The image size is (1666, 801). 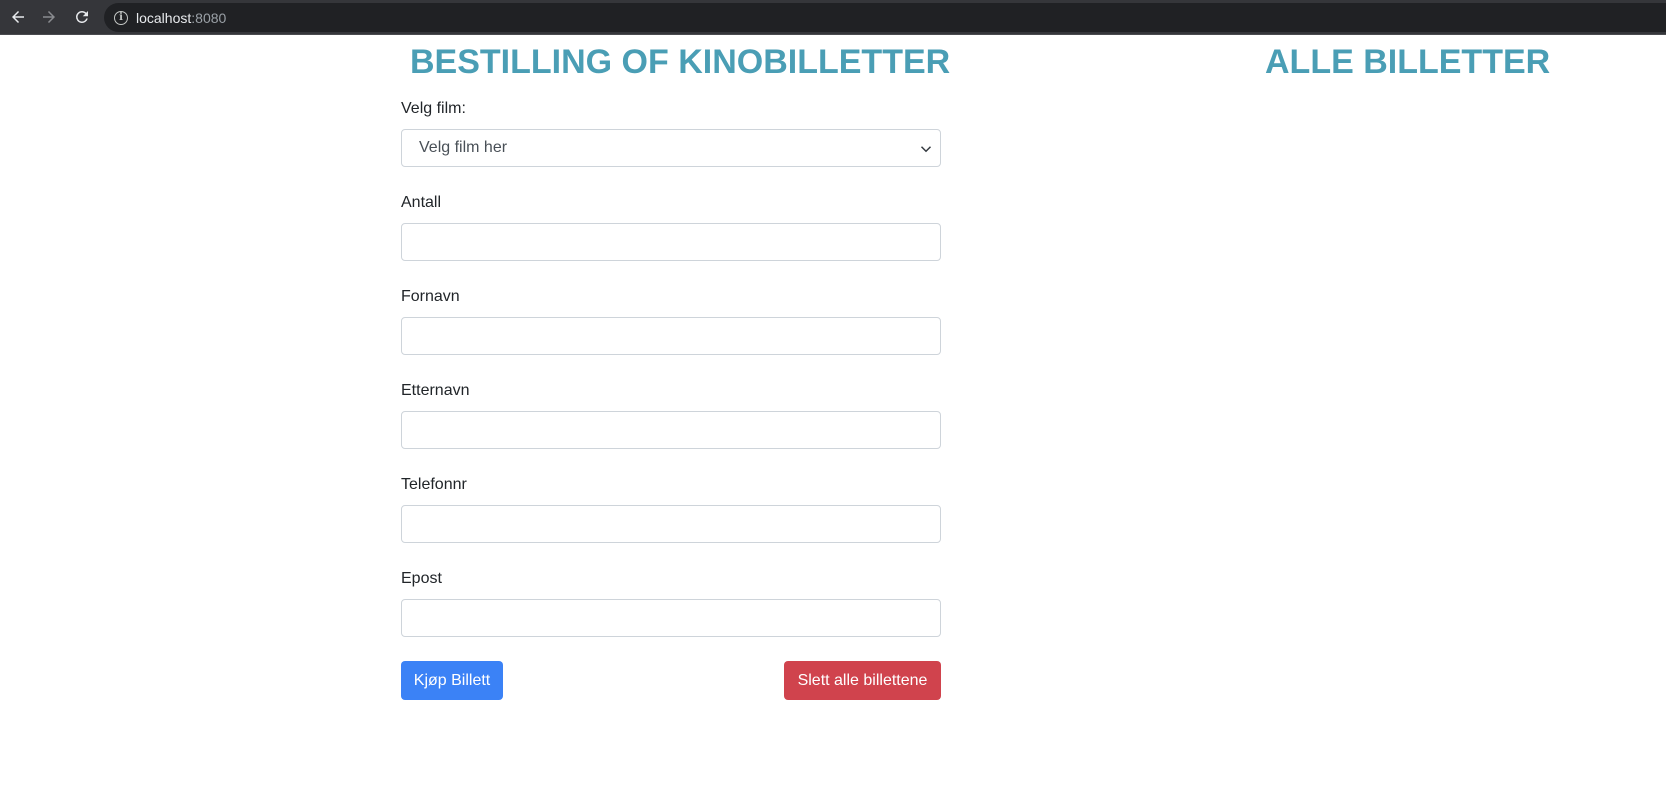 I want to click on antall-input, so click(x=671, y=242).